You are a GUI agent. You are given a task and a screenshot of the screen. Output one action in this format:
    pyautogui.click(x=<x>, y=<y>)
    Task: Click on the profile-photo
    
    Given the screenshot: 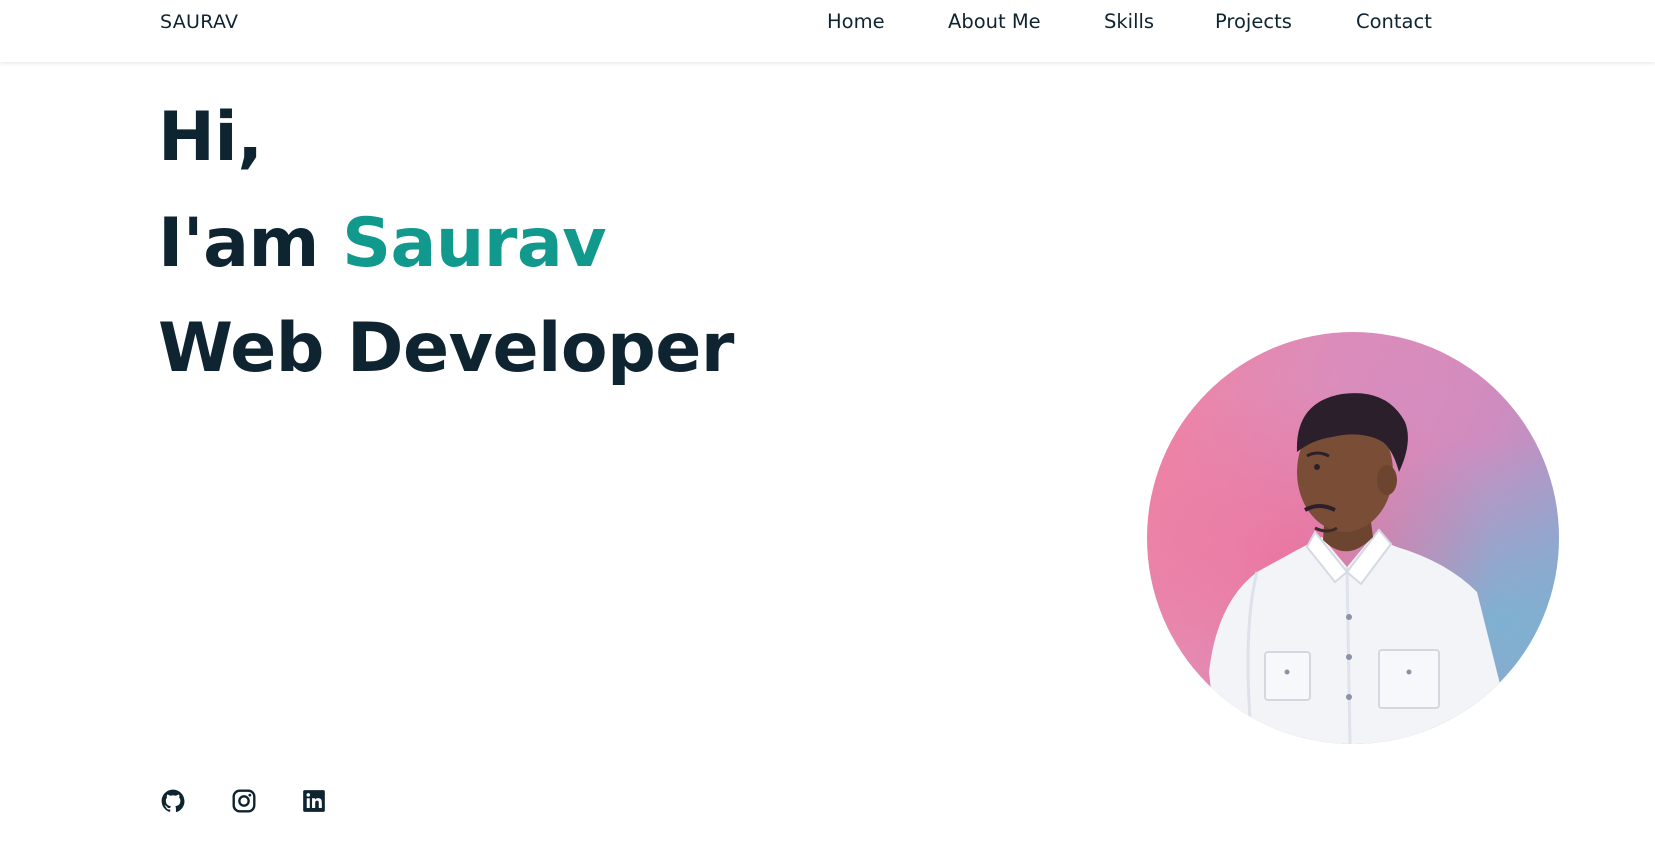 What is the action you would take?
    pyautogui.click(x=1353, y=538)
    